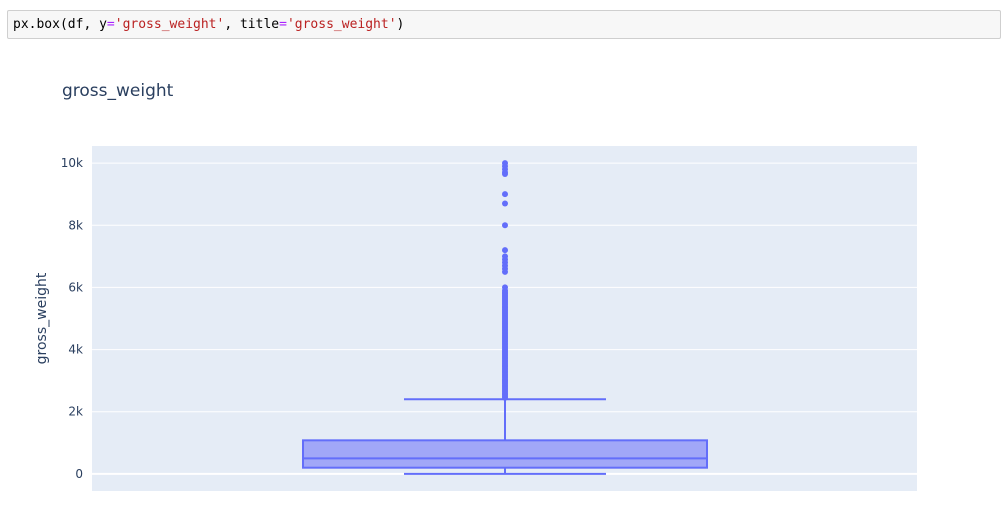 Image resolution: width=1008 pixels, height=520 pixels. What do you see at coordinates (79, 474) in the screenshot?
I see `y-tick-label: 0` at bounding box center [79, 474].